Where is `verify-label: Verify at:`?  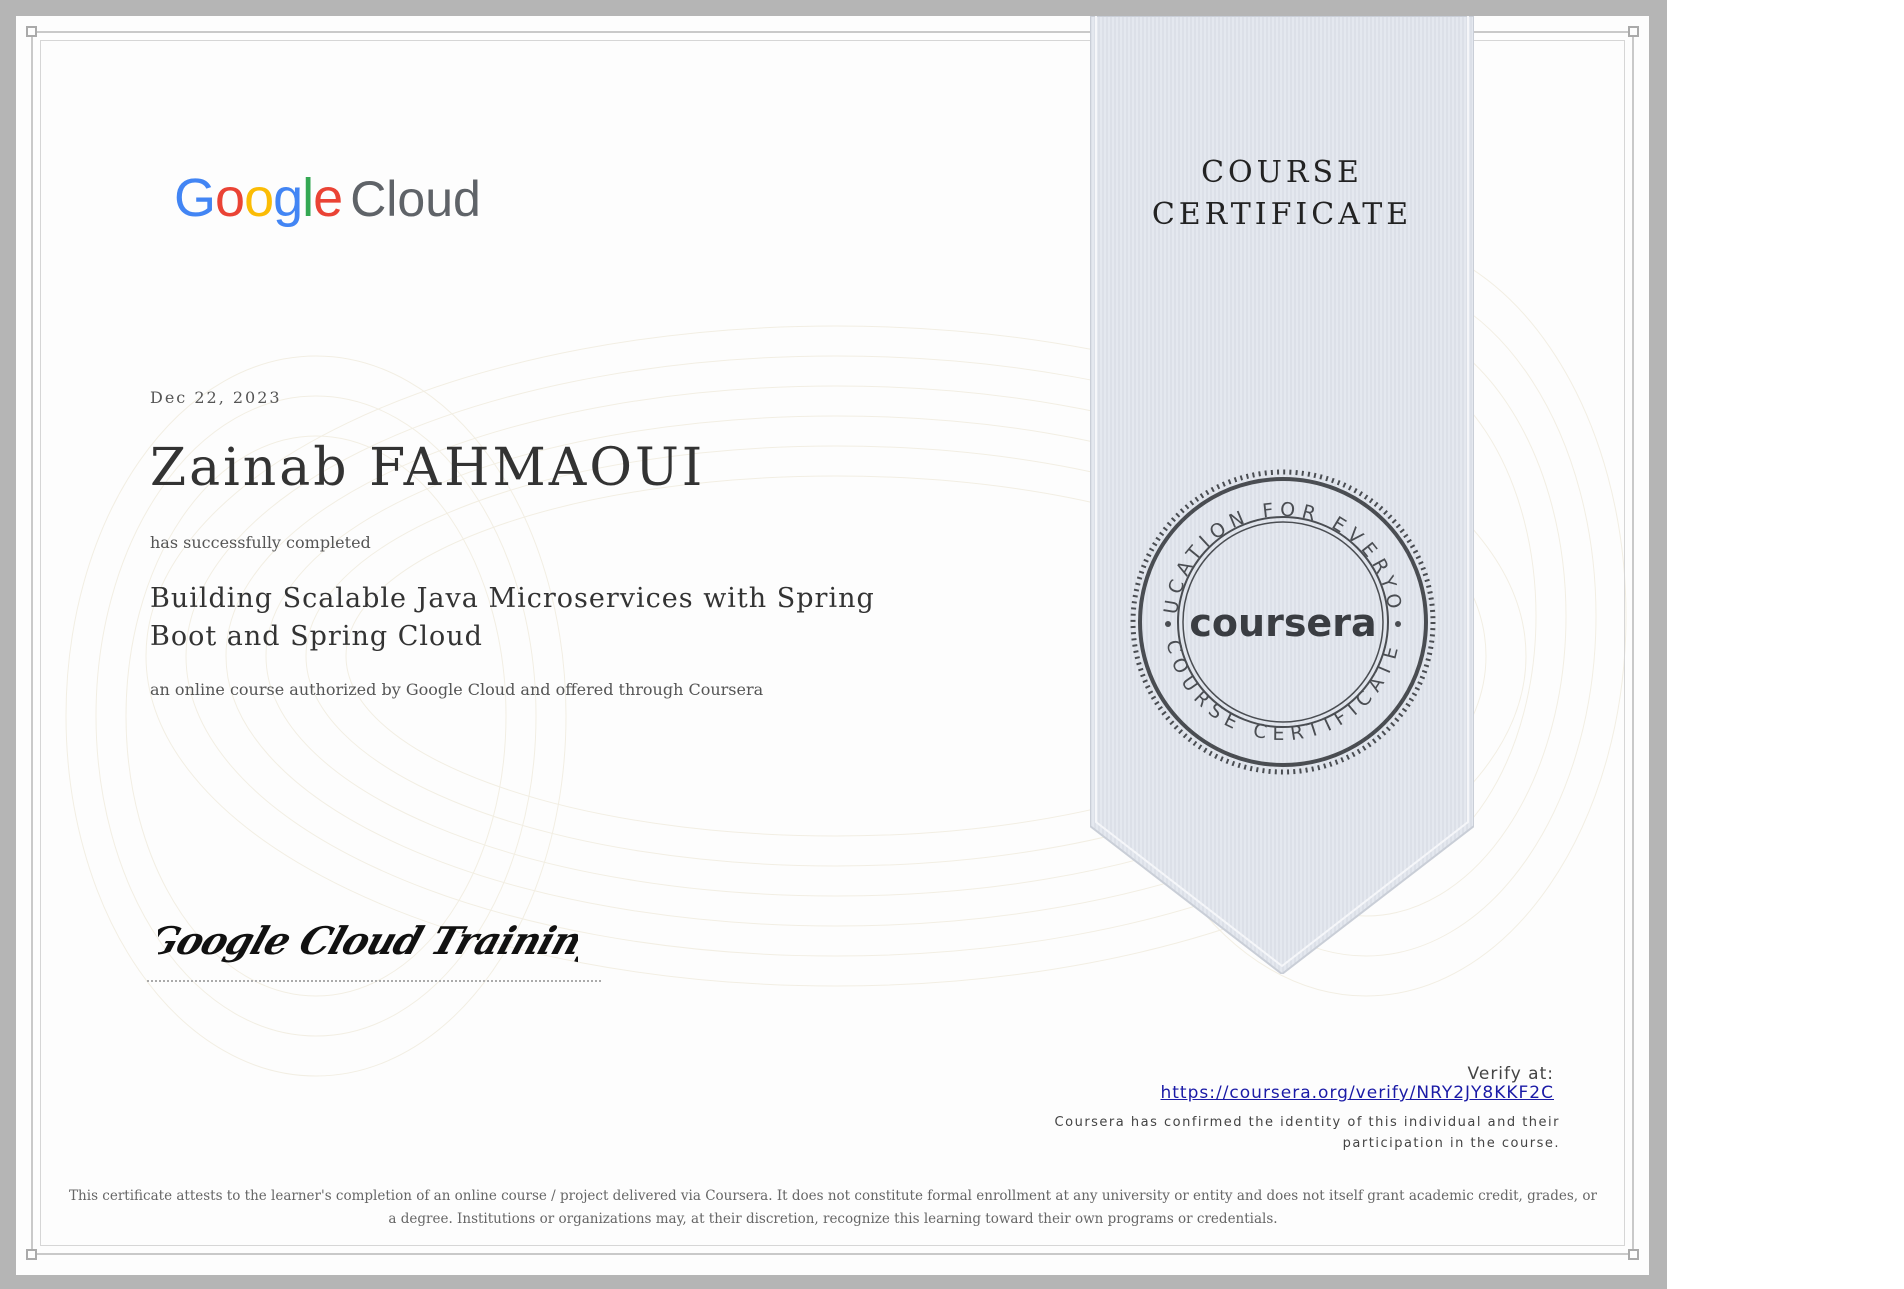 verify-label: Verify at: is located at coordinates (1510, 1074).